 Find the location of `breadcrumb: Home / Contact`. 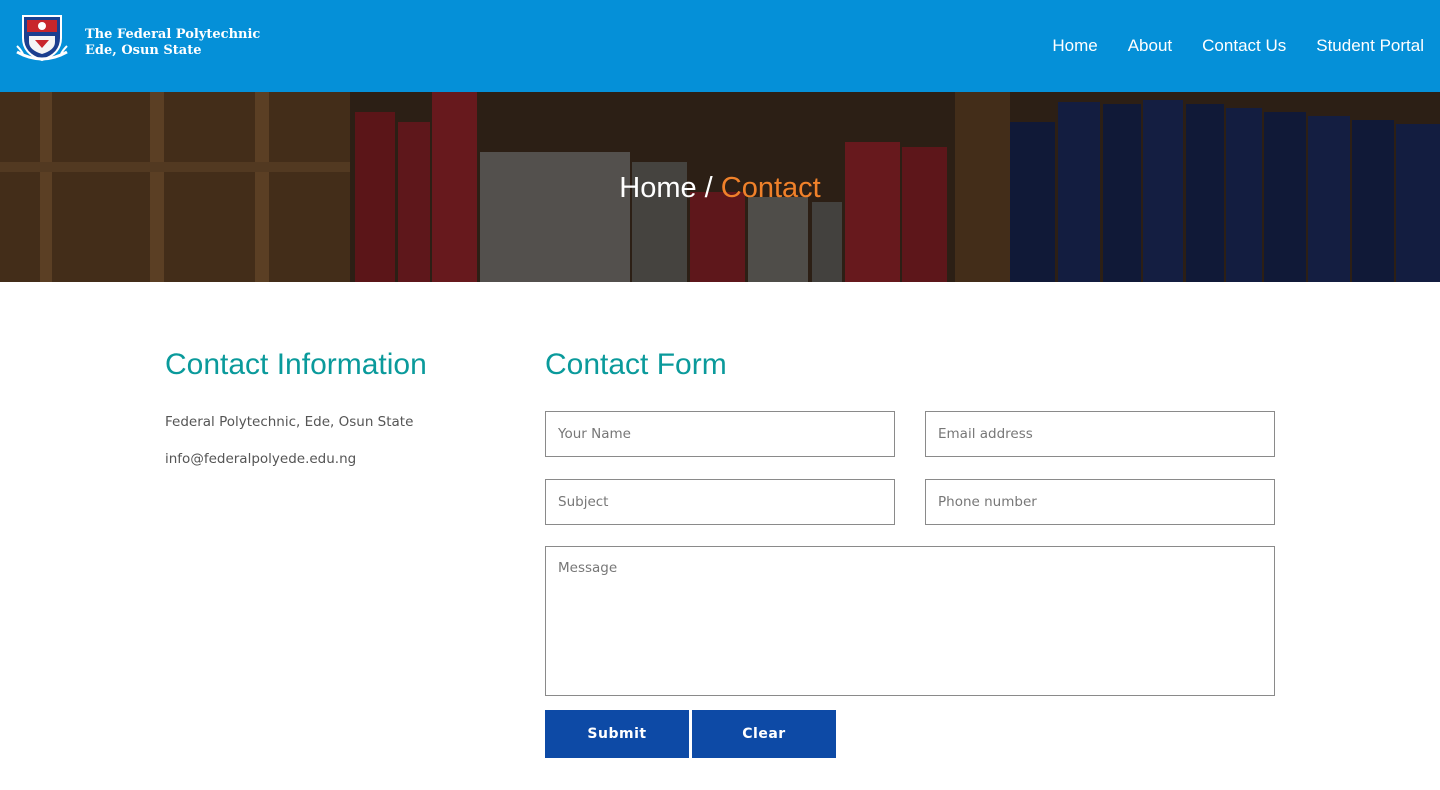

breadcrumb: Home / Contact is located at coordinates (720, 188).